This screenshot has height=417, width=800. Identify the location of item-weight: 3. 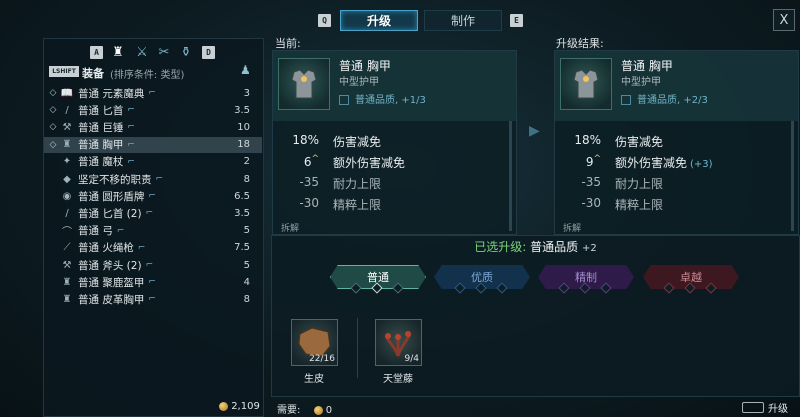
(246, 93).